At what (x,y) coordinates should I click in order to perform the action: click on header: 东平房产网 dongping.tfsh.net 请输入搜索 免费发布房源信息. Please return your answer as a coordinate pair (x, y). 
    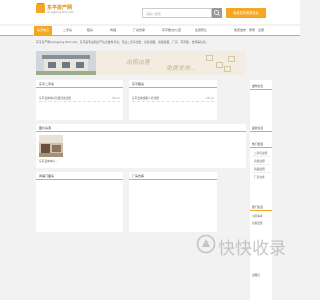
    Looking at the image, I should click on (150, 12).